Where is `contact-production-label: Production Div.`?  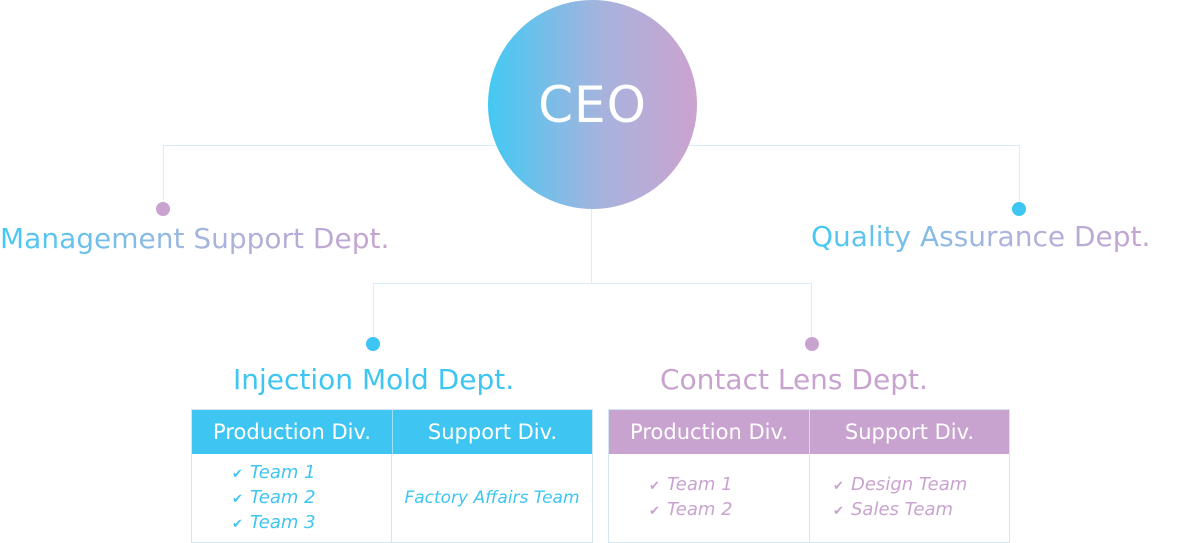 contact-production-label: Production Div. is located at coordinates (709, 432).